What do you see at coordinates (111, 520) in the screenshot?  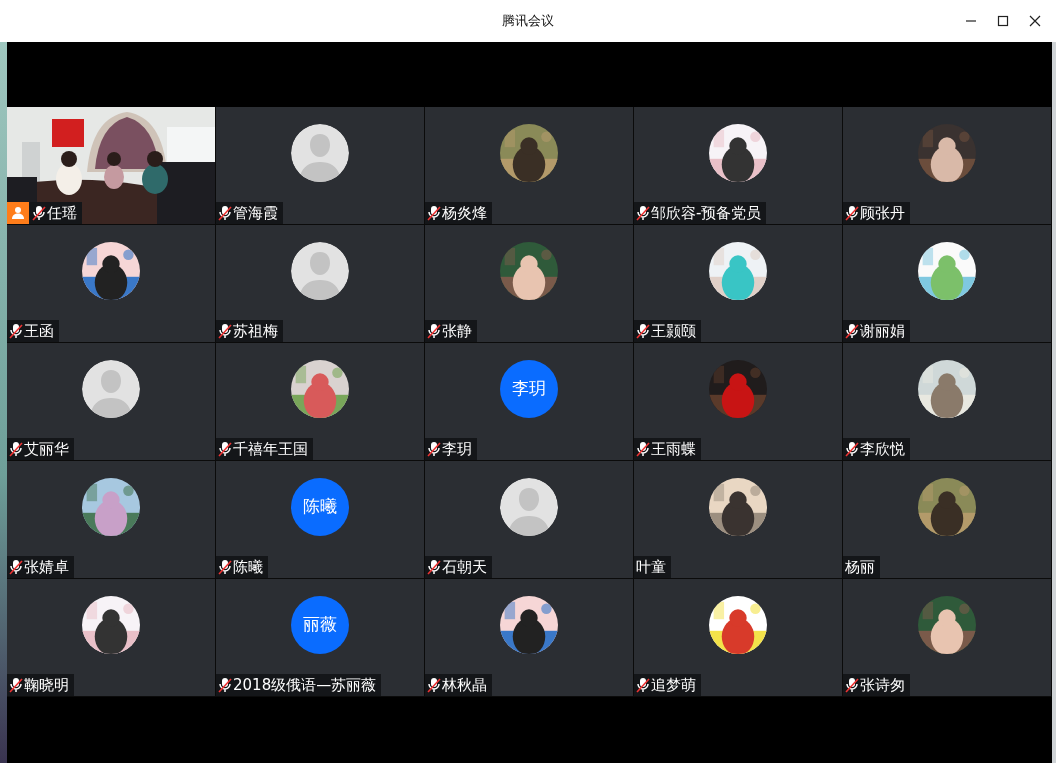 I see `participant-tile: 张婧卓` at bounding box center [111, 520].